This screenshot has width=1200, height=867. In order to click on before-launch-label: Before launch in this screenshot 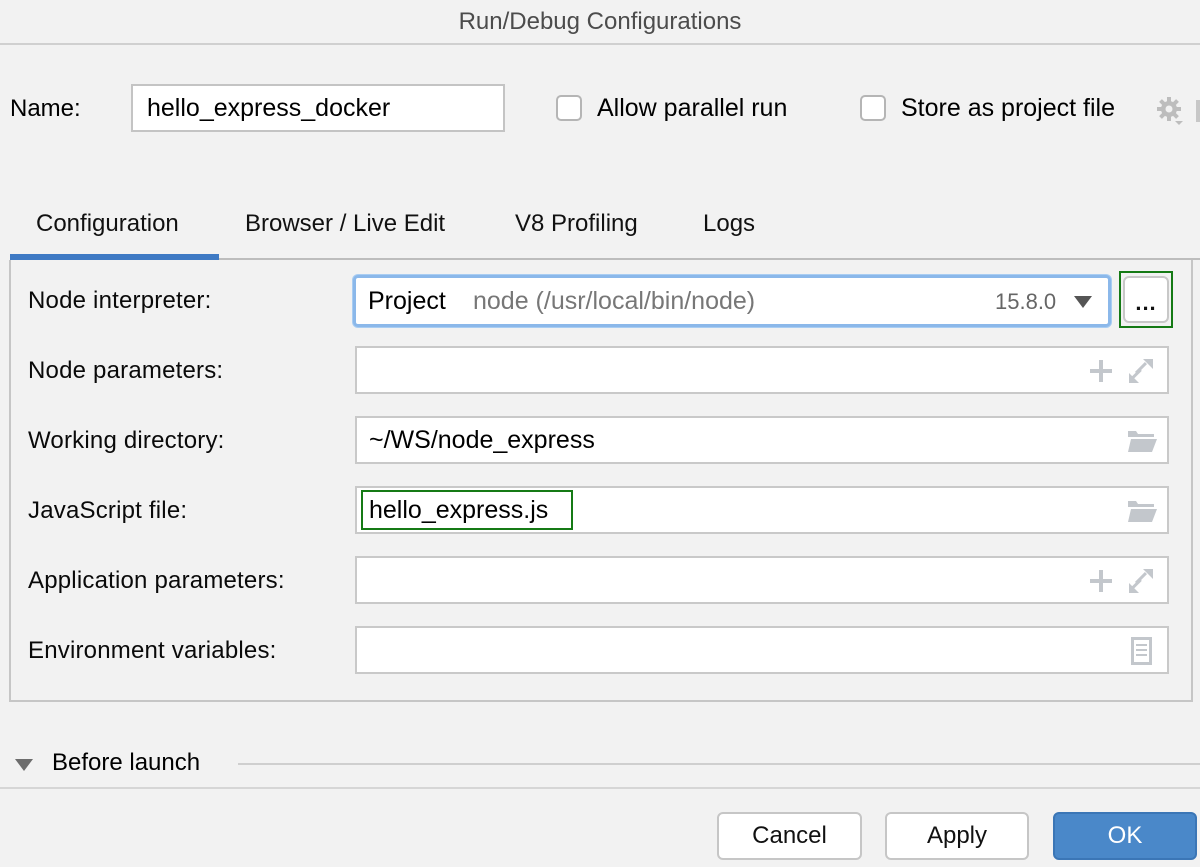, I will do `click(126, 763)`.